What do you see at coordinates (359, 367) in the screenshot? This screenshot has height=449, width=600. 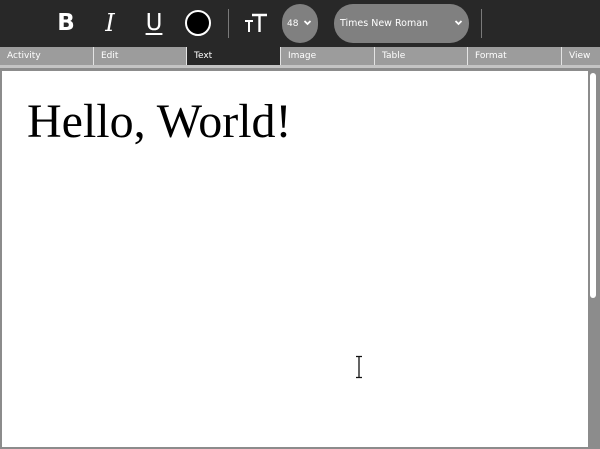 I see `text-cursor-icon` at bounding box center [359, 367].